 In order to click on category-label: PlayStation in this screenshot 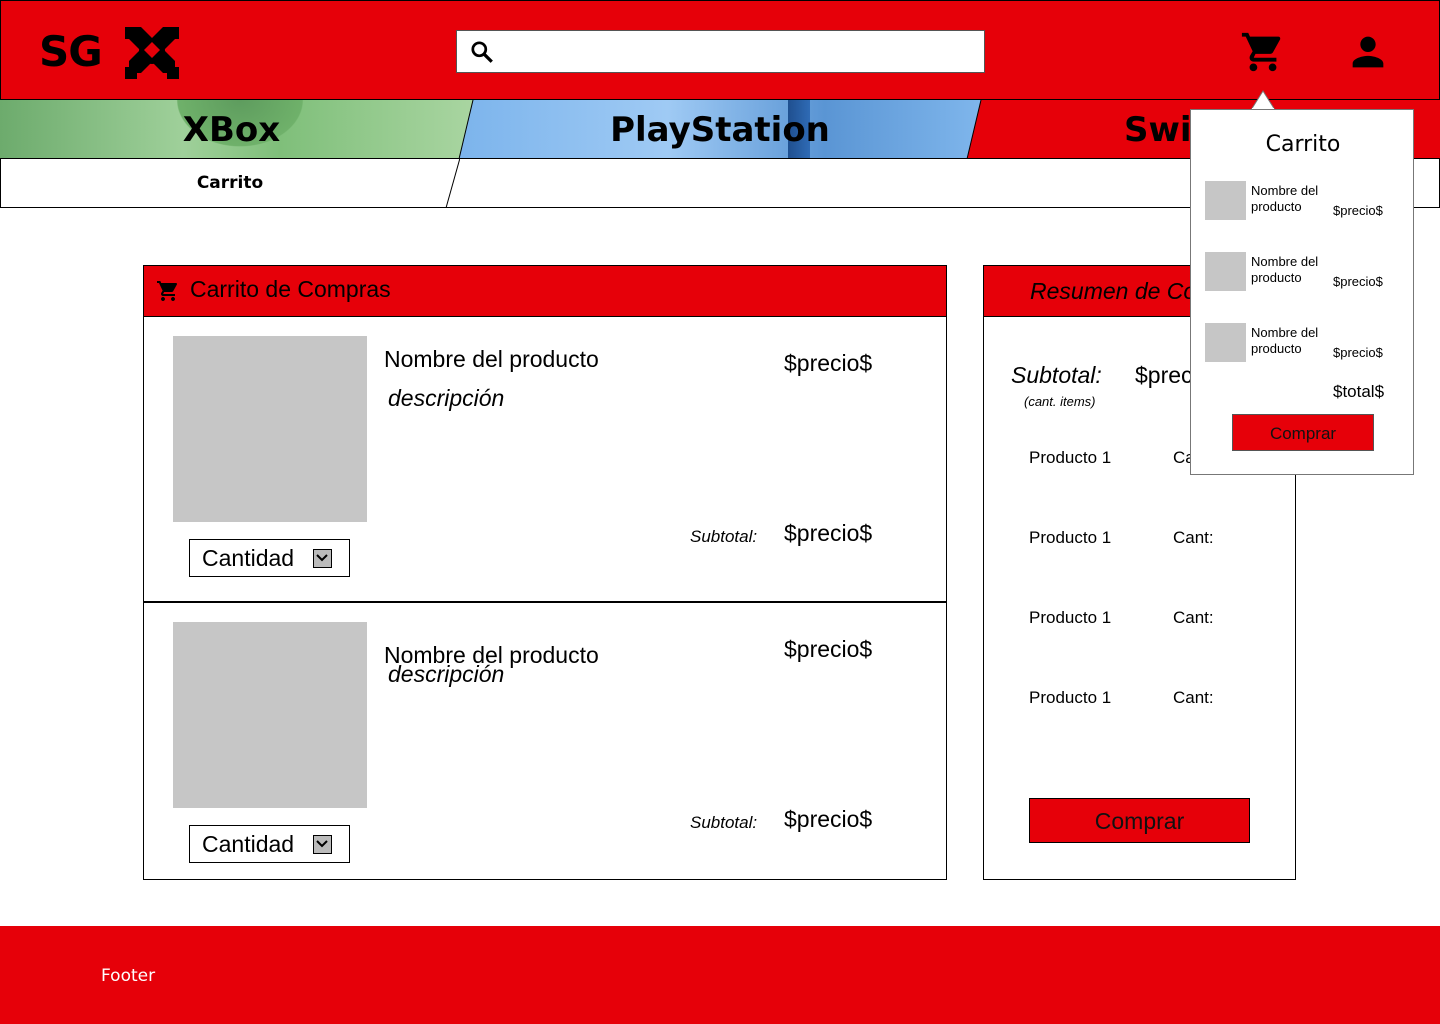, I will do `click(720, 129)`.